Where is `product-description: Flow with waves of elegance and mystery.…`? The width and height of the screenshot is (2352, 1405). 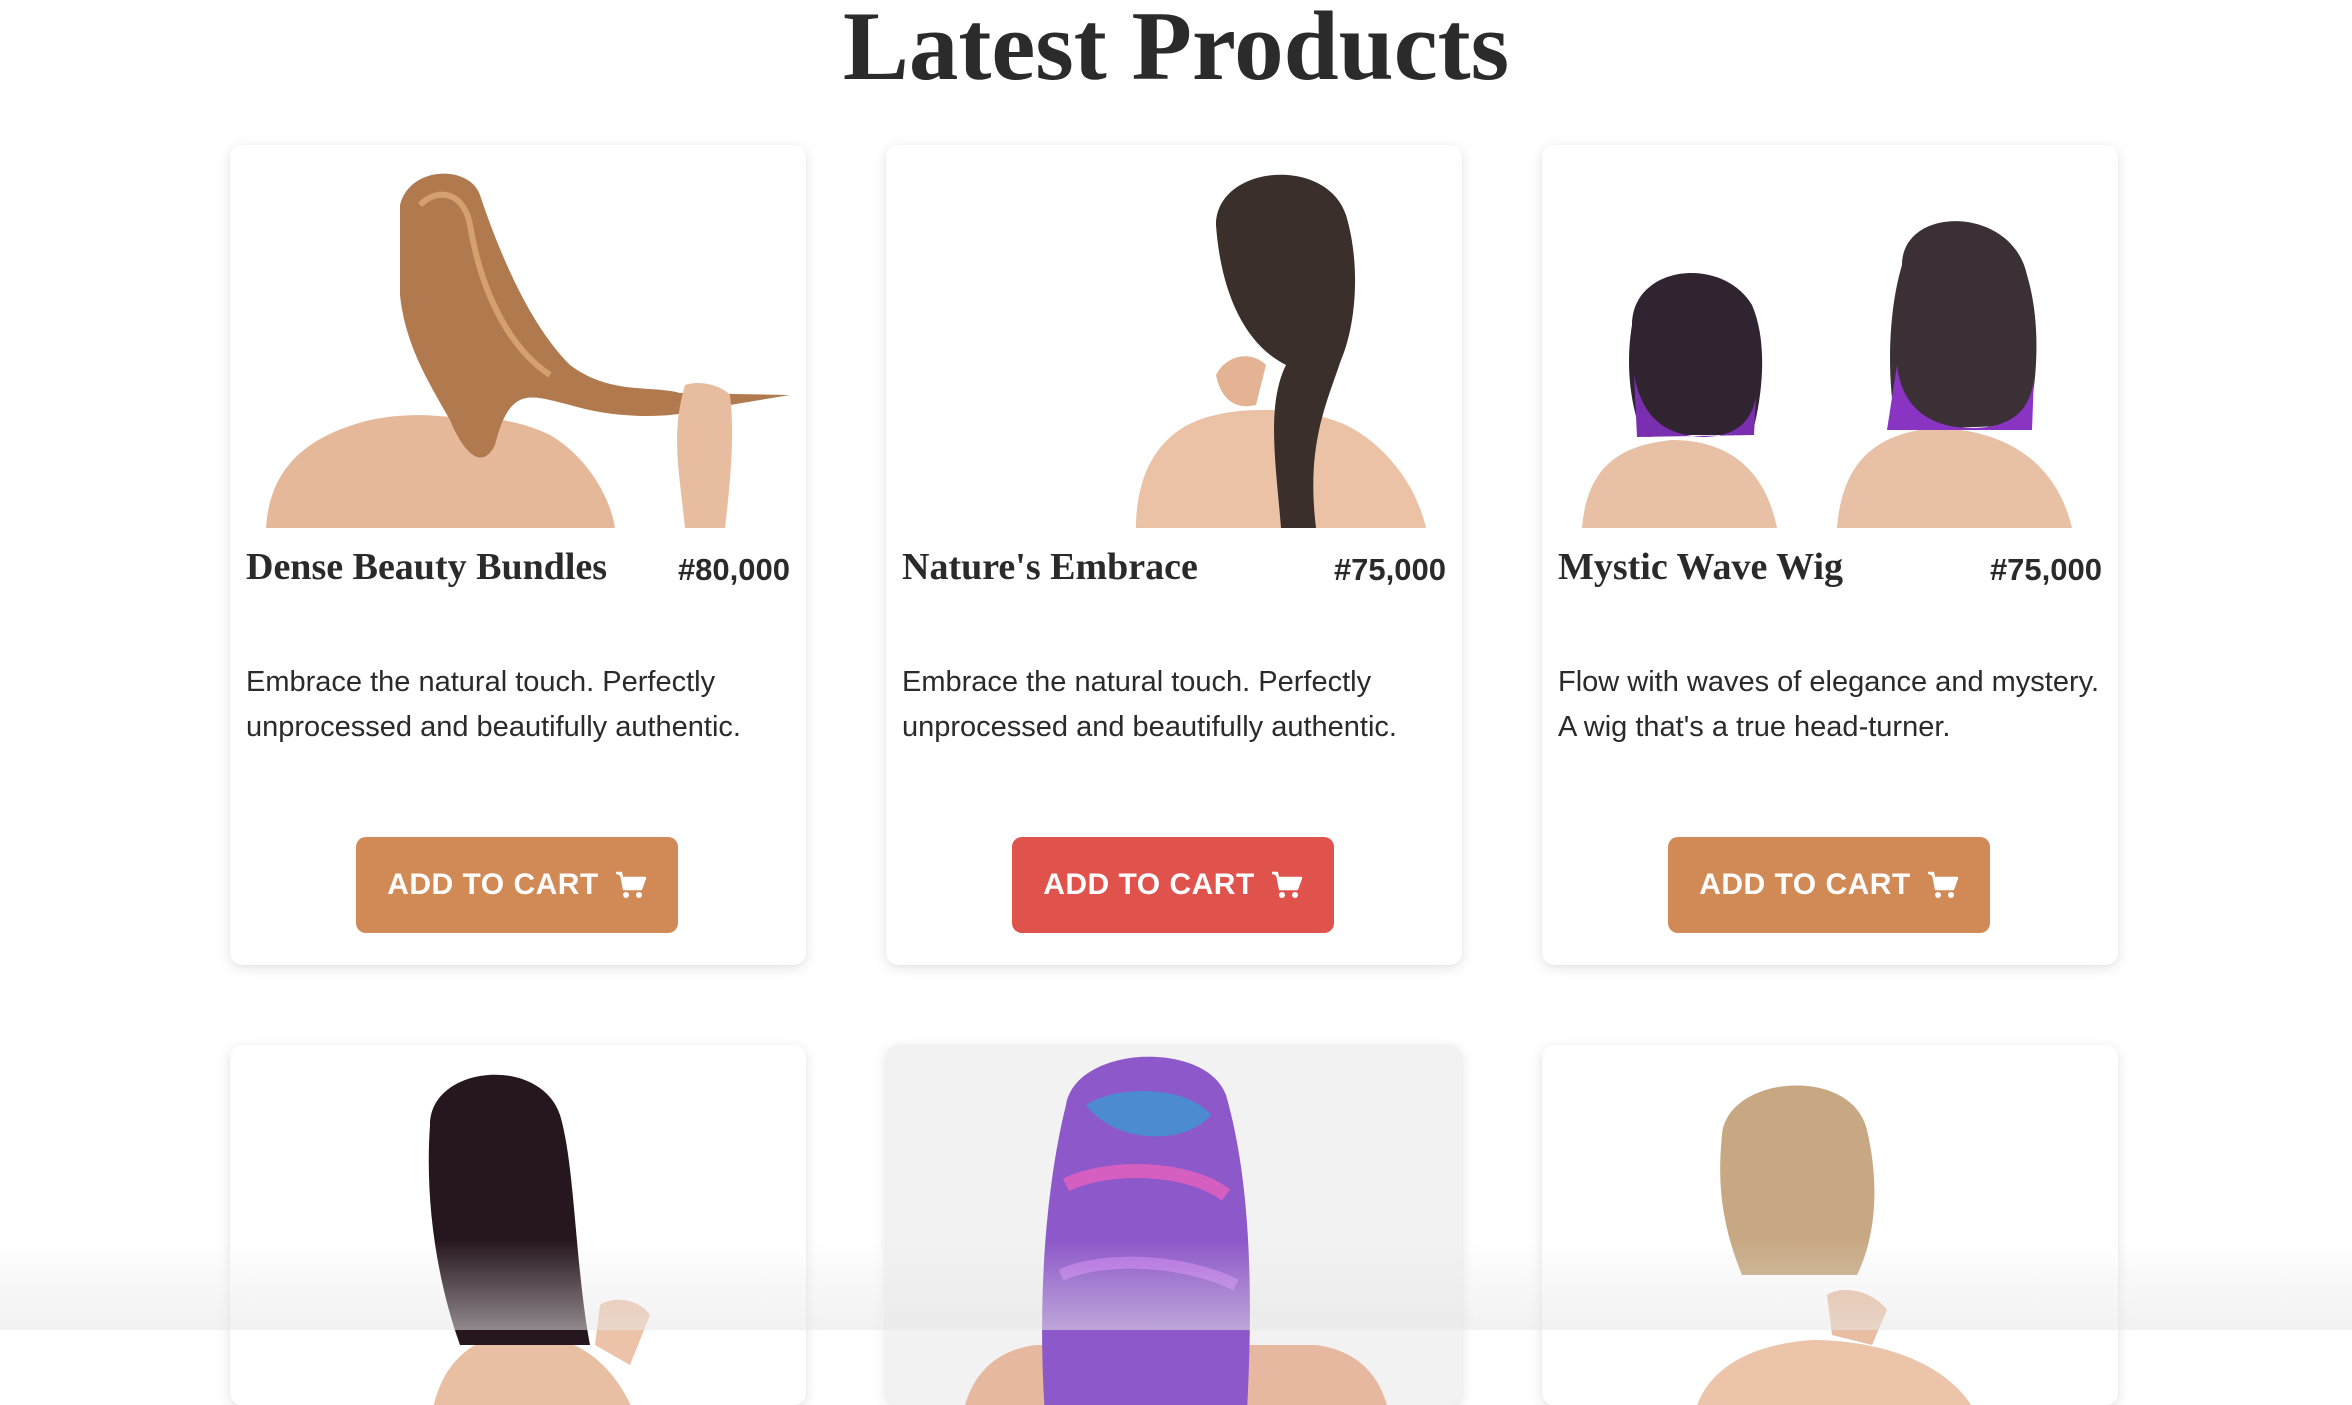 product-description: Flow with waves of elegance and mystery.… is located at coordinates (1829, 704).